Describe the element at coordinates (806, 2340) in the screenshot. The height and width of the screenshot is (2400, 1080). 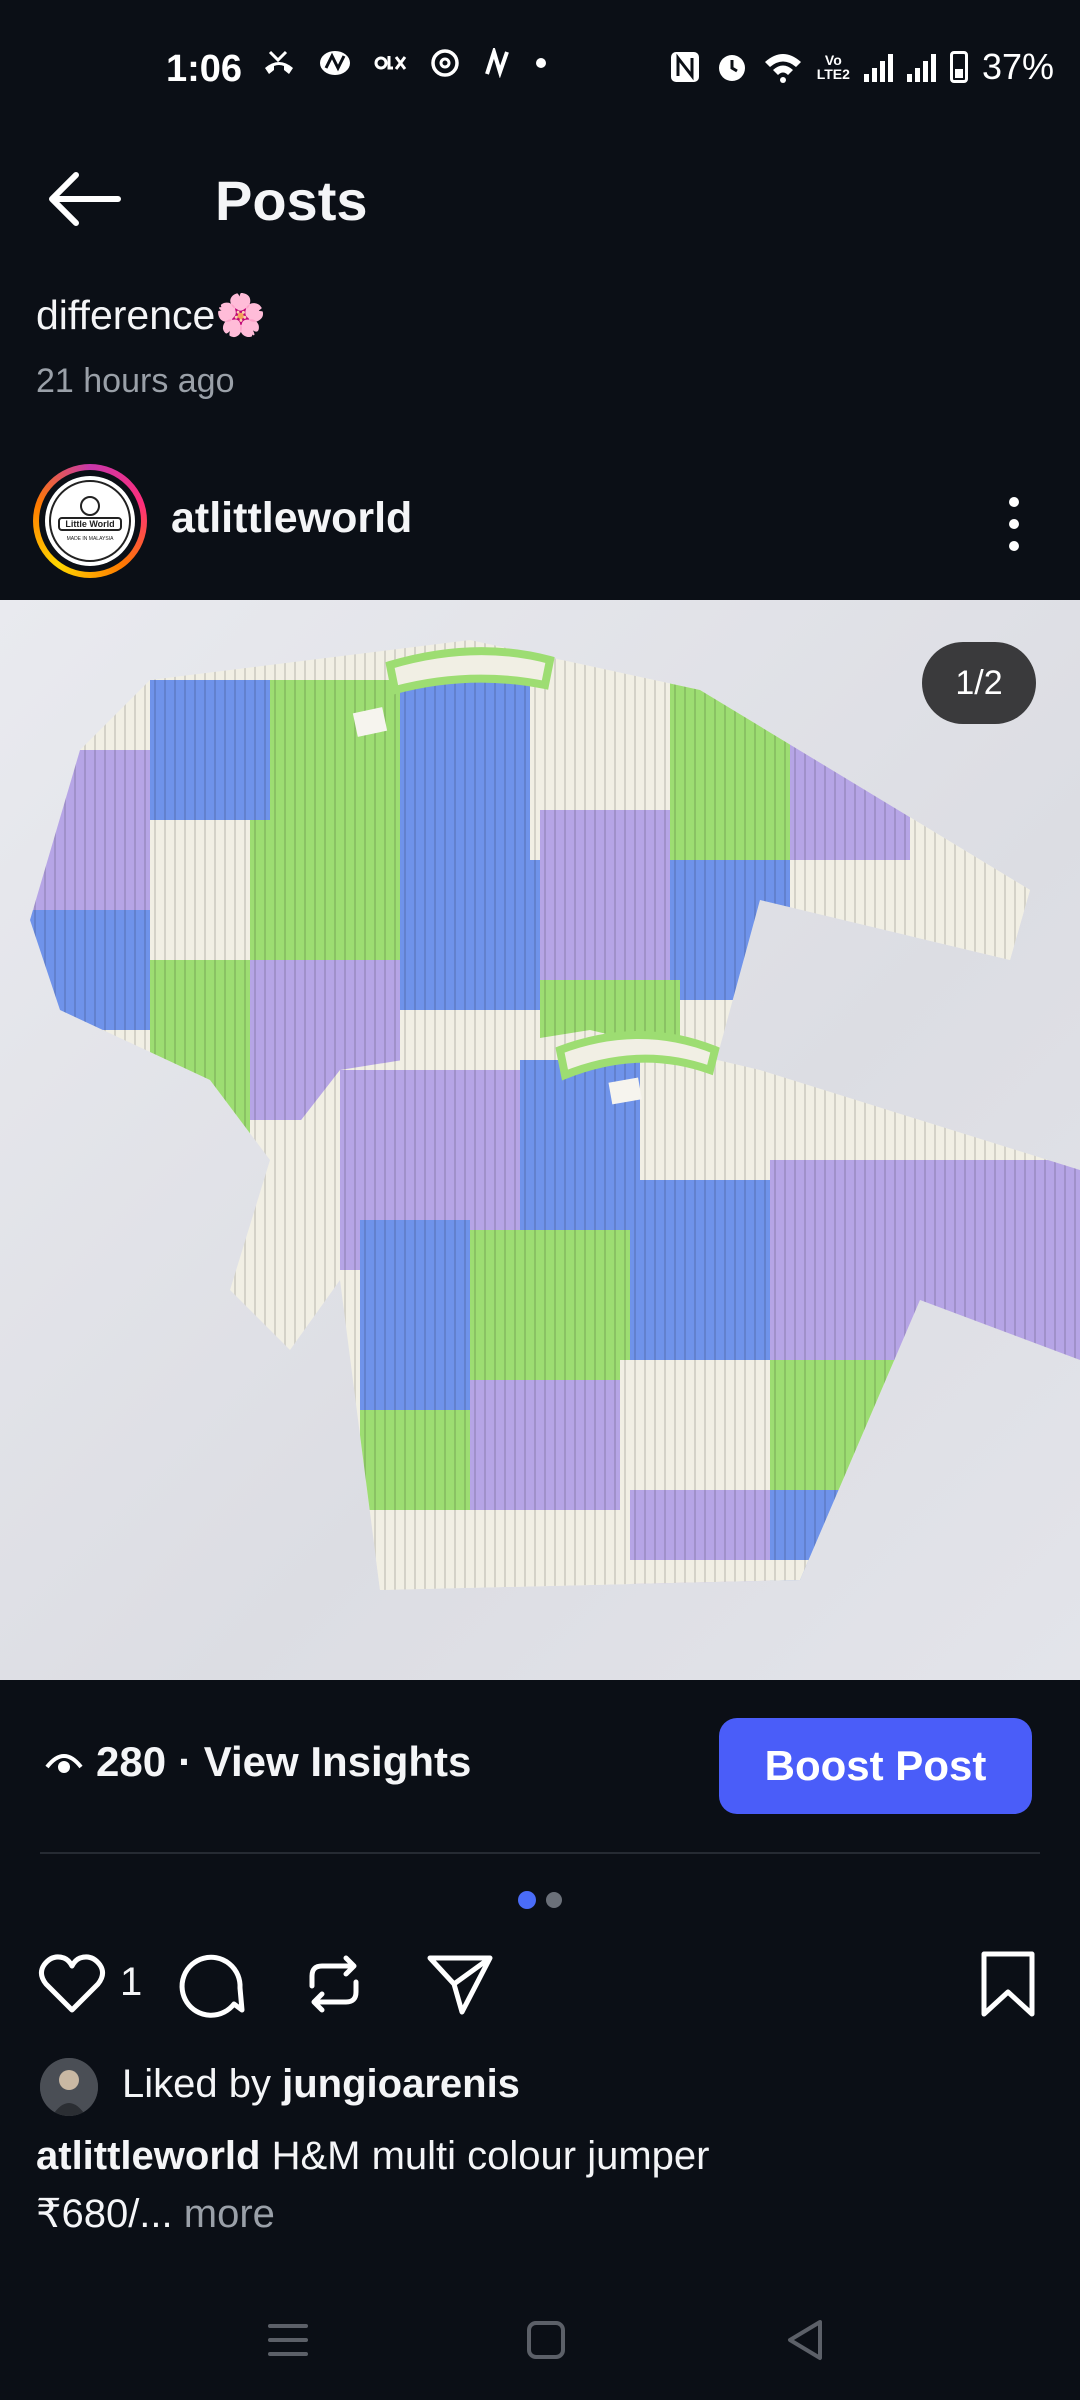
I see `back-nav-icon` at that location.